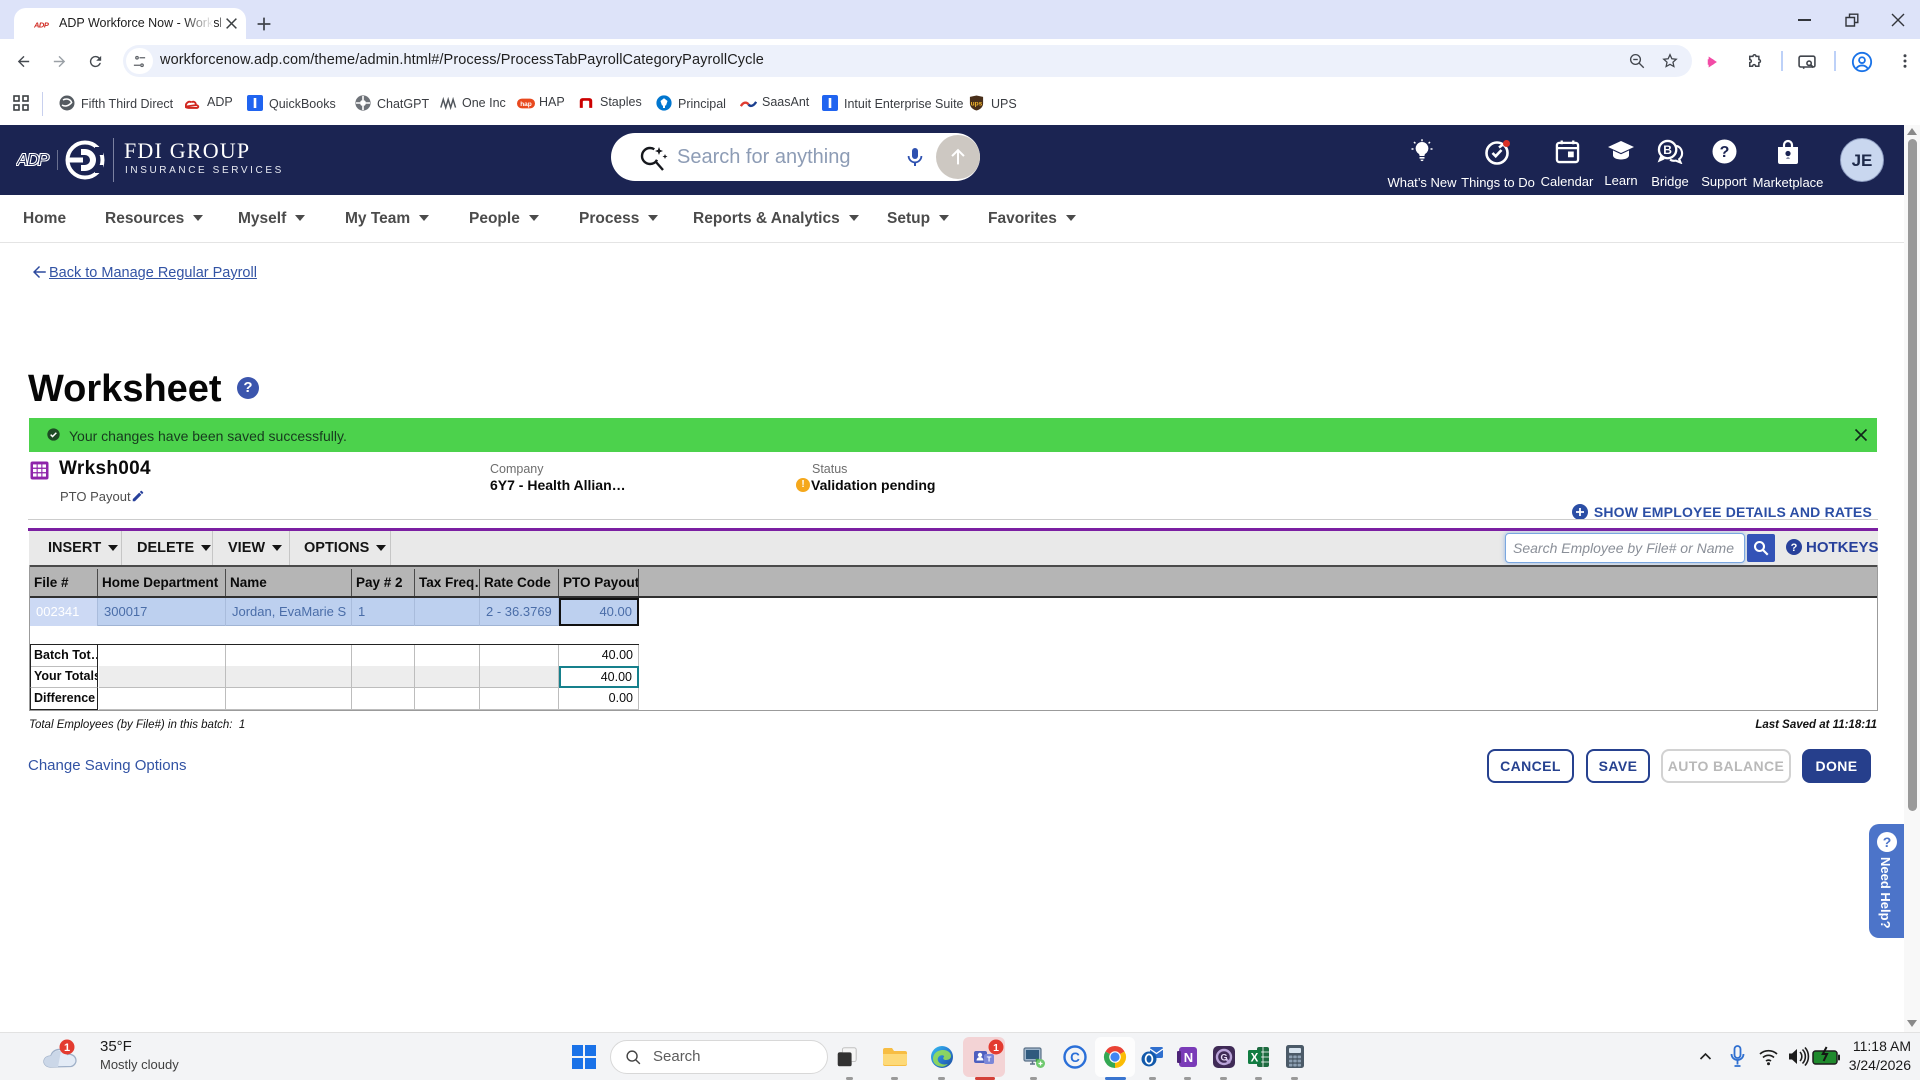  I want to click on svg-text: X, so click(1255, 1059).